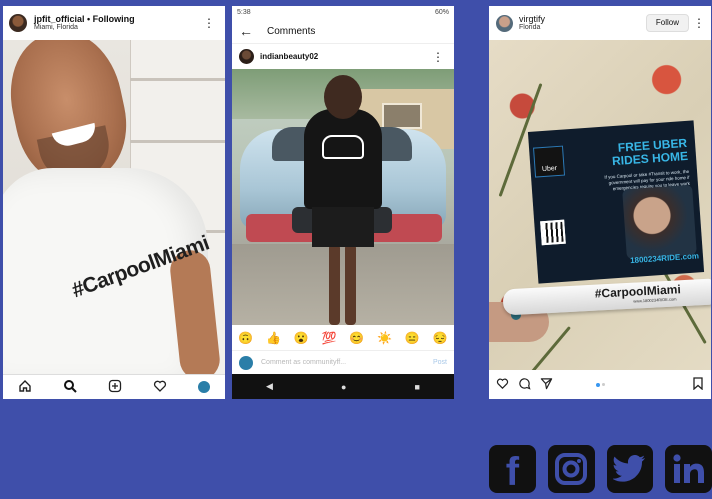 Image resolution: width=712 pixels, height=499 pixels. Describe the element at coordinates (606, 297) in the screenshot. I see `promo-pen: #CarpoolMiami www.1800234RIDE.com` at that location.